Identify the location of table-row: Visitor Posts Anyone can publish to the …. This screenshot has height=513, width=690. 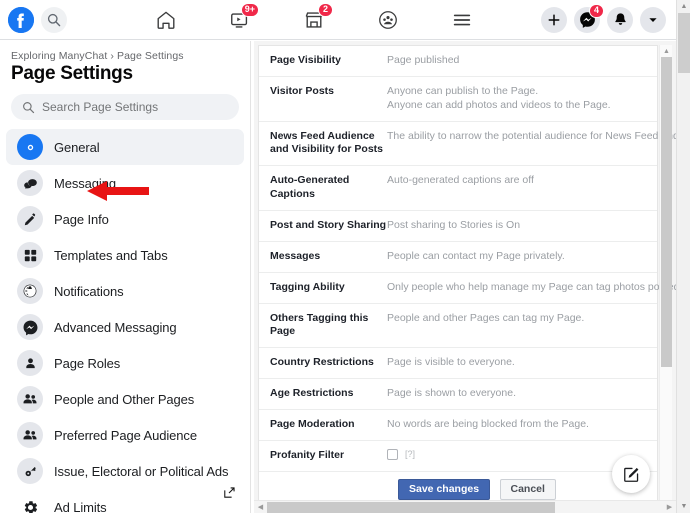
(458, 99).